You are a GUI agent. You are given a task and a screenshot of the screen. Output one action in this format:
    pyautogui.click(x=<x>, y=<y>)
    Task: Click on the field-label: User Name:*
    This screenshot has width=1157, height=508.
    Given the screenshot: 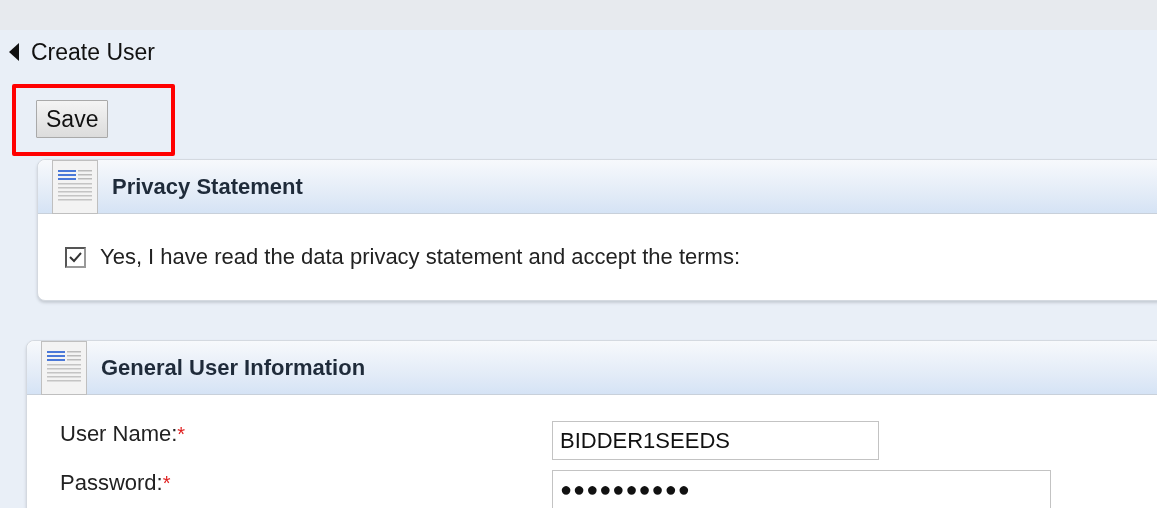 What is the action you would take?
    pyautogui.click(x=123, y=434)
    